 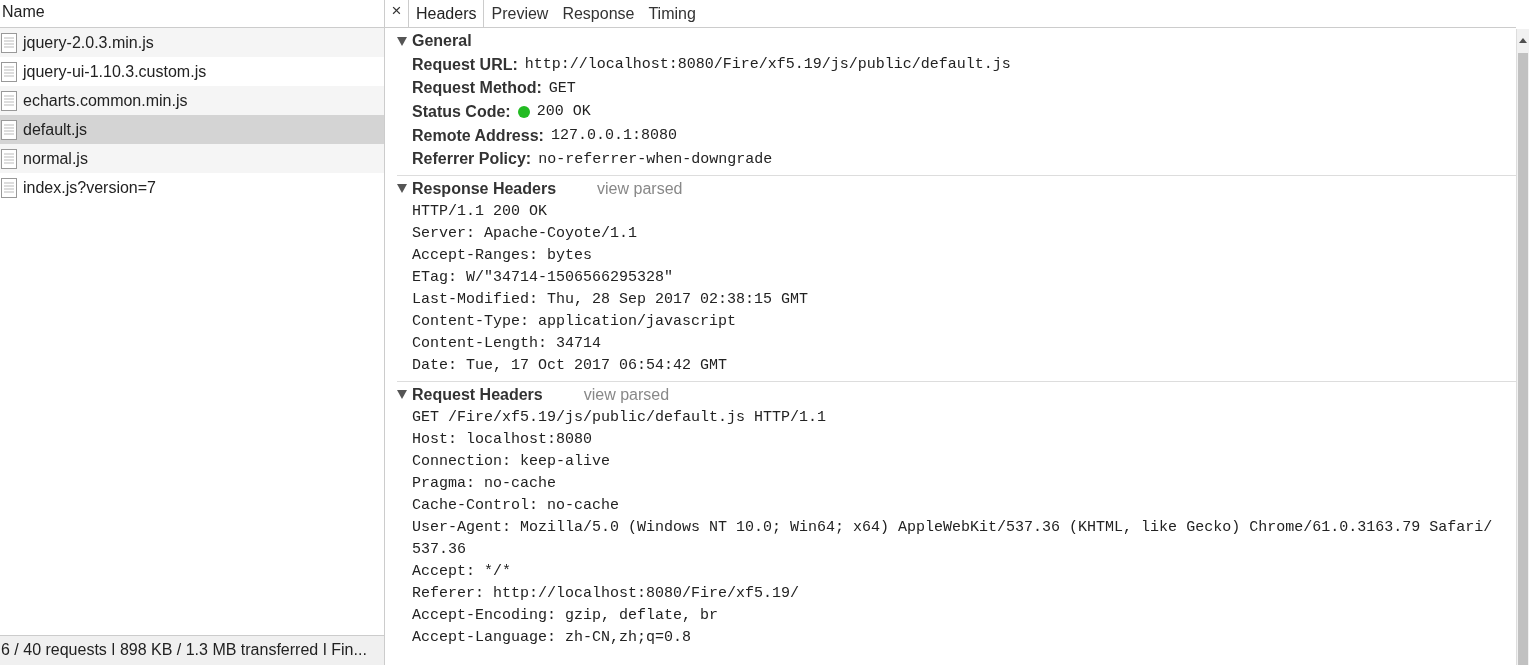 I want to click on scroll-up-icon, so click(x=1523, y=40).